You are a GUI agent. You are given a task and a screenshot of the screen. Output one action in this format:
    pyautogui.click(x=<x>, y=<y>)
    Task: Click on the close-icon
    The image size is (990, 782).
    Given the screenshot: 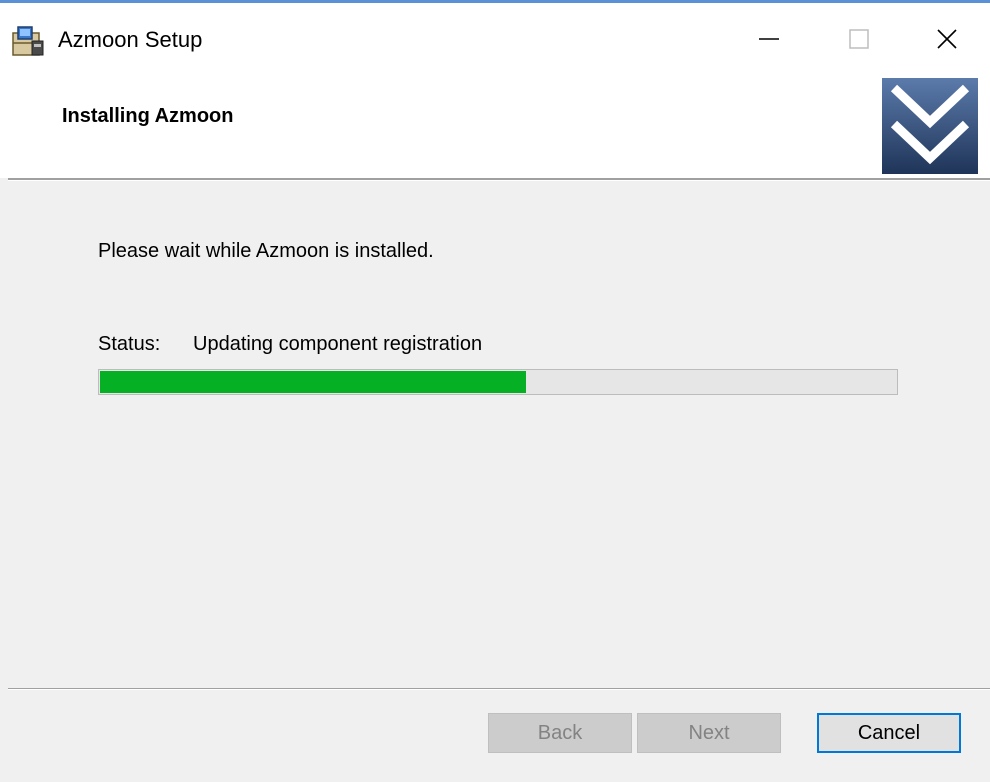 What is the action you would take?
    pyautogui.click(x=946, y=39)
    